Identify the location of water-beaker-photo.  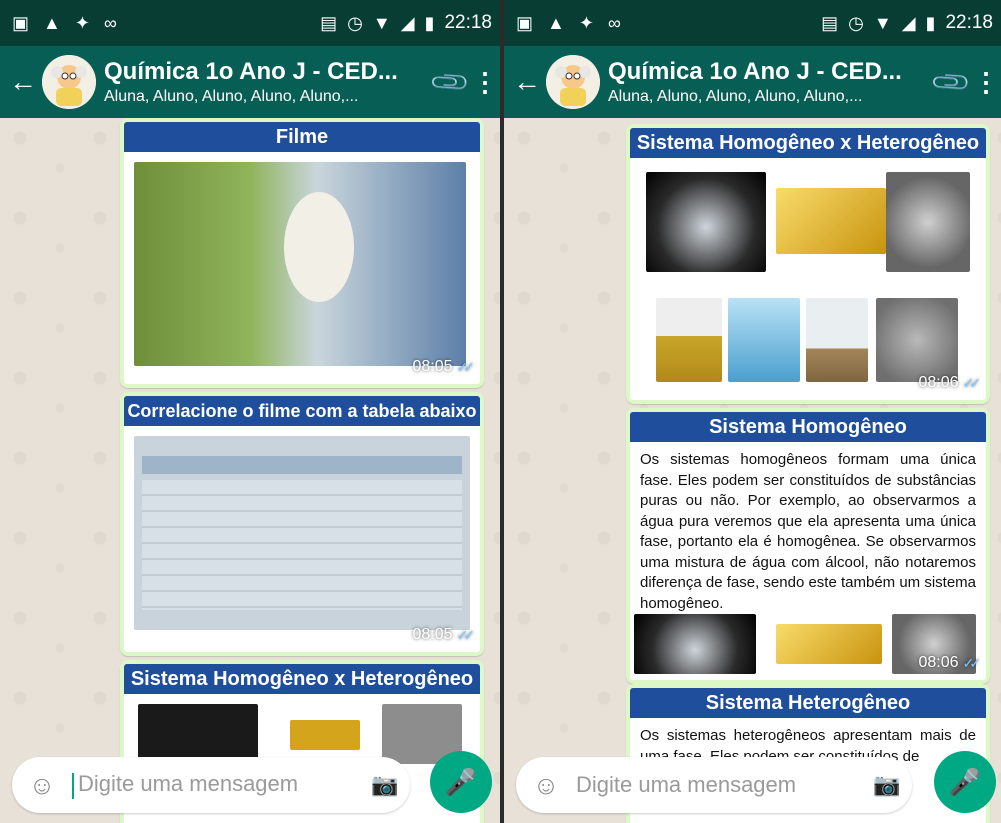
(764, 340).